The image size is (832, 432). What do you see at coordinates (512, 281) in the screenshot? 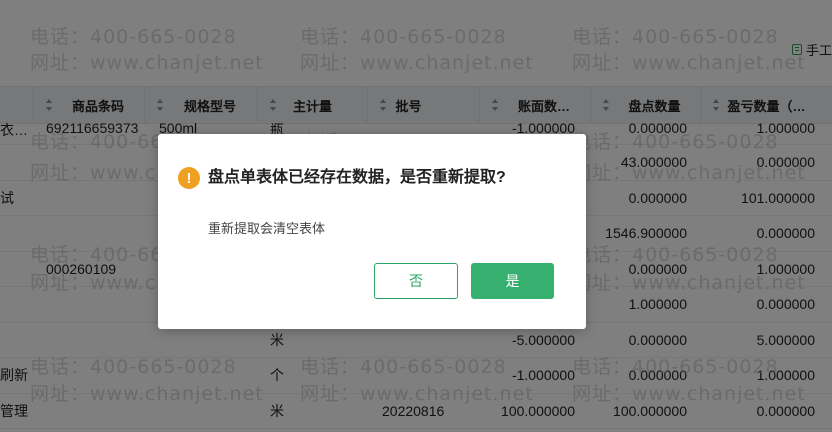
I see `yes-button: 是` at bounding box center [512, 281].